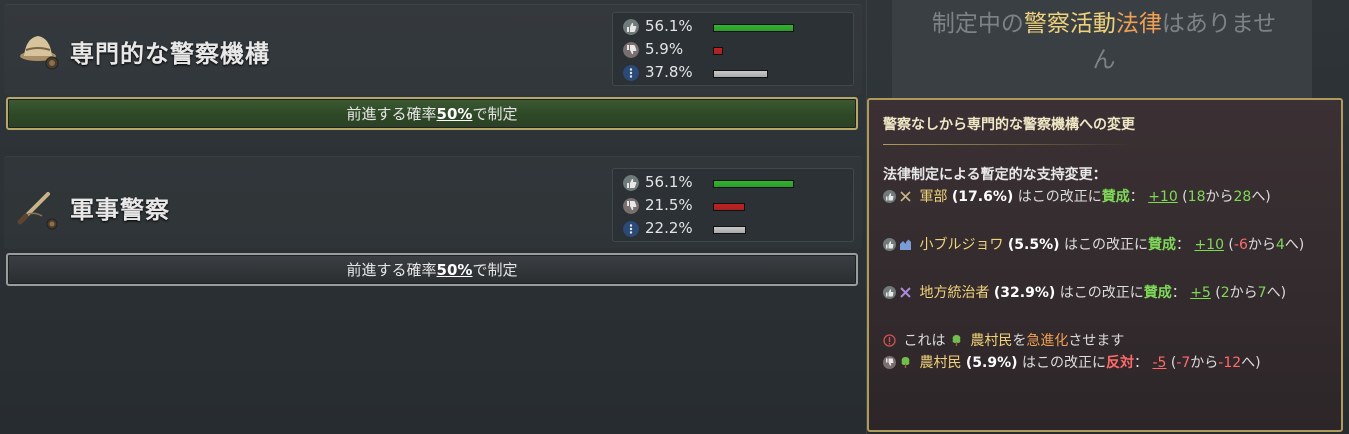 Image resolution: width=1349 pixels, height=434 pixels. I want to click on no-law-text: ん, so click(1104, 60).